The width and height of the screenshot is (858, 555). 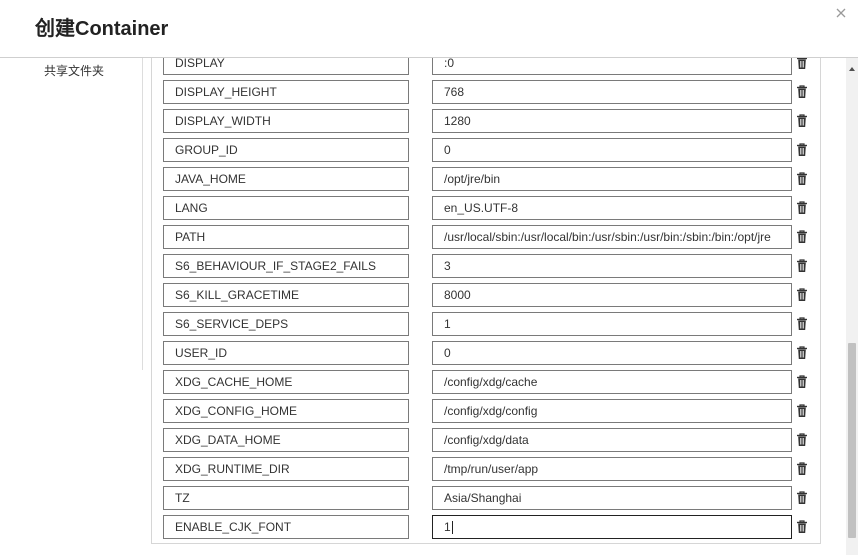 I want to click on env-var-row: TZ Asia/Shanghai, so click(x=486, y=498).